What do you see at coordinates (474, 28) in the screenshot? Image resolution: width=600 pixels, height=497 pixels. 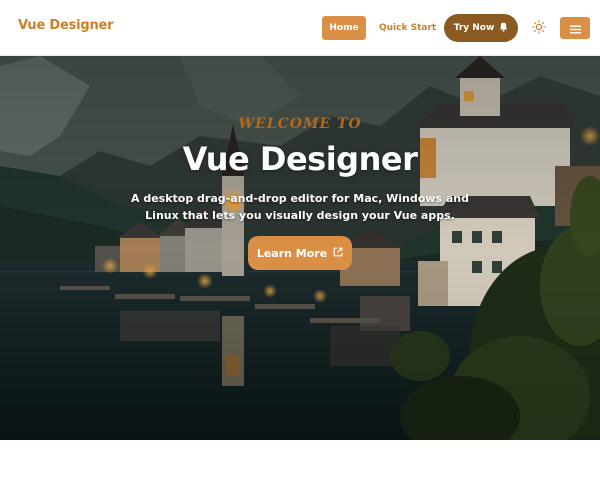 I see `try-now-label: Try Now` at bounding box center [474, 28].